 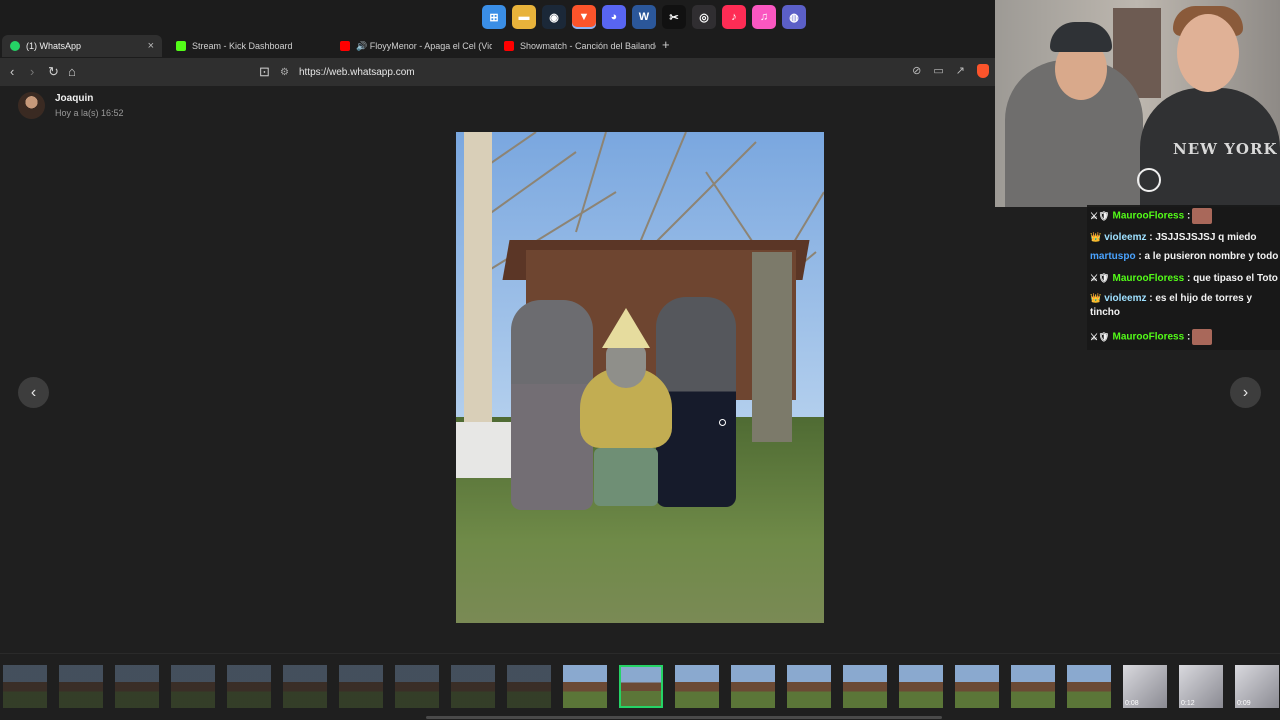 What do you see at coordinates (674, 17) in the screenshot?
I see `capcut-icon: ✂` at bounding box center [674, 17].